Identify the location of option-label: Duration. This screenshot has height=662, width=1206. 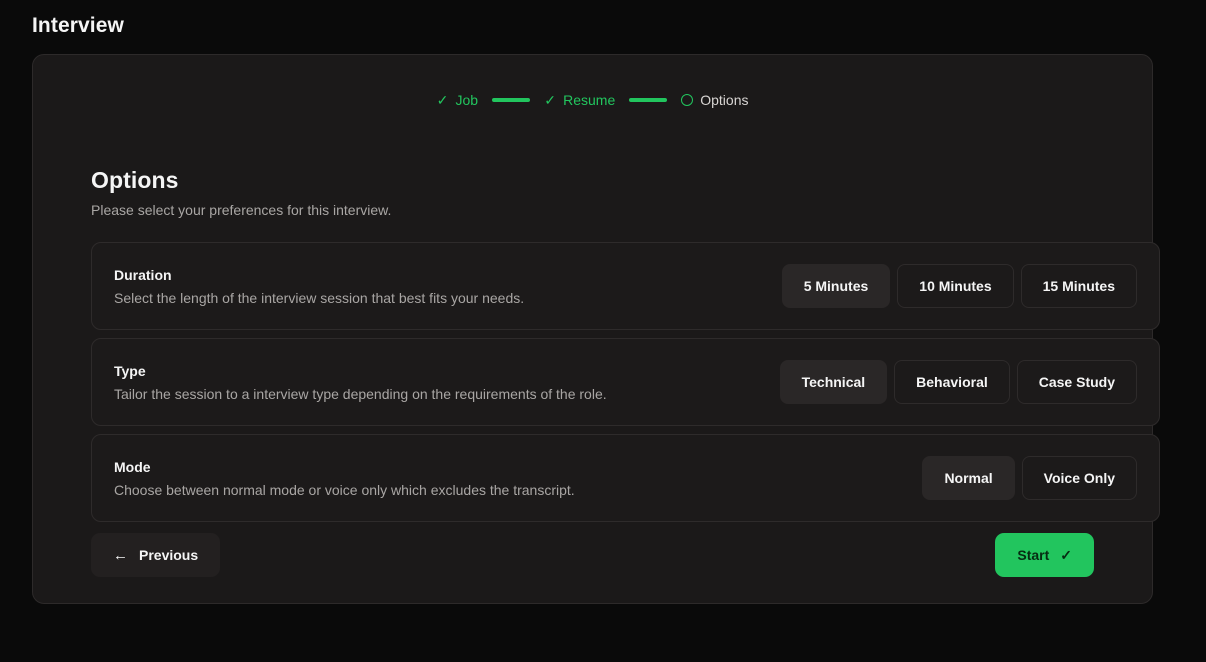
(143, 274).